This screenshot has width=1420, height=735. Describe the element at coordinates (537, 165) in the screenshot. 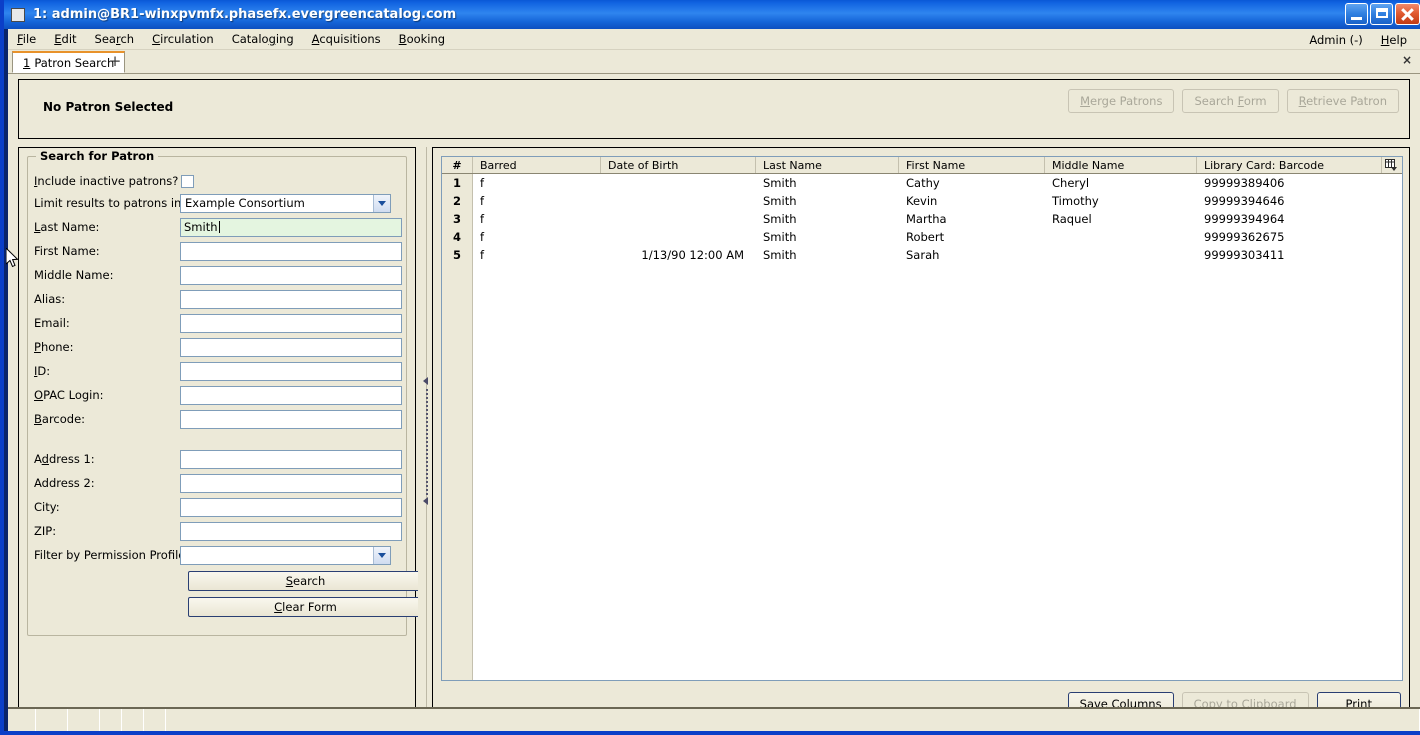

I see `column-header-barred: Barred` at that location.